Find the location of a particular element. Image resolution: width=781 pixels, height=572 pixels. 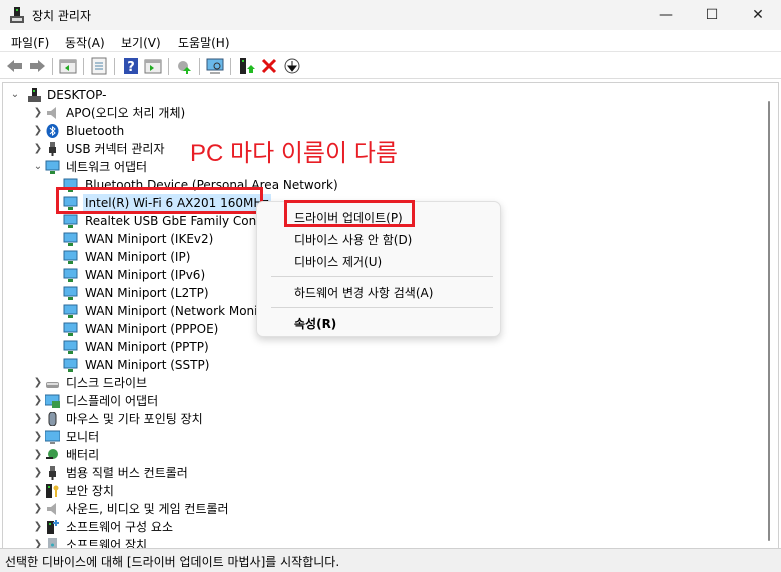

back-icon is located at coordinates (15, 66).